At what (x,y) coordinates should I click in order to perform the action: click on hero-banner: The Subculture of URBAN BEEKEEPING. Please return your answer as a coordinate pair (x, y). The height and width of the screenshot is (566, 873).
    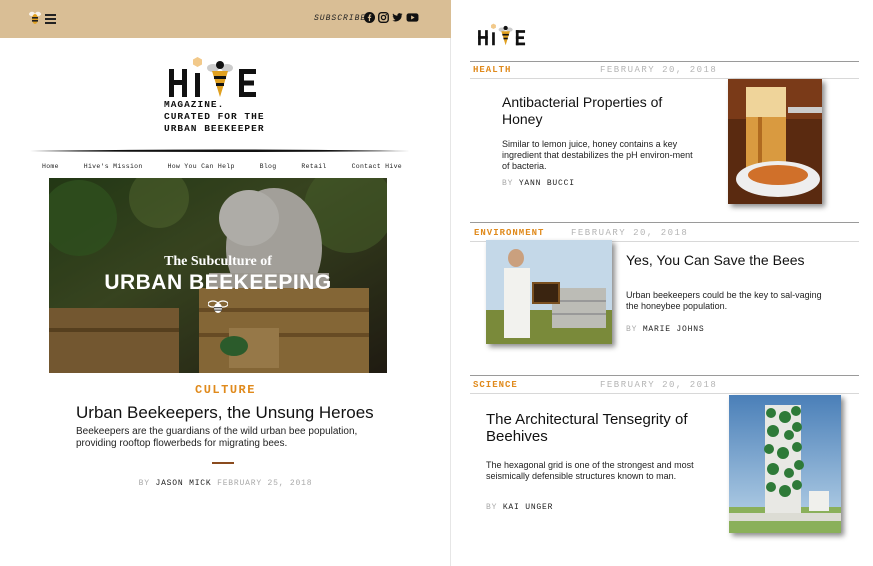
    Looking at the image, I should click on (218, 275).